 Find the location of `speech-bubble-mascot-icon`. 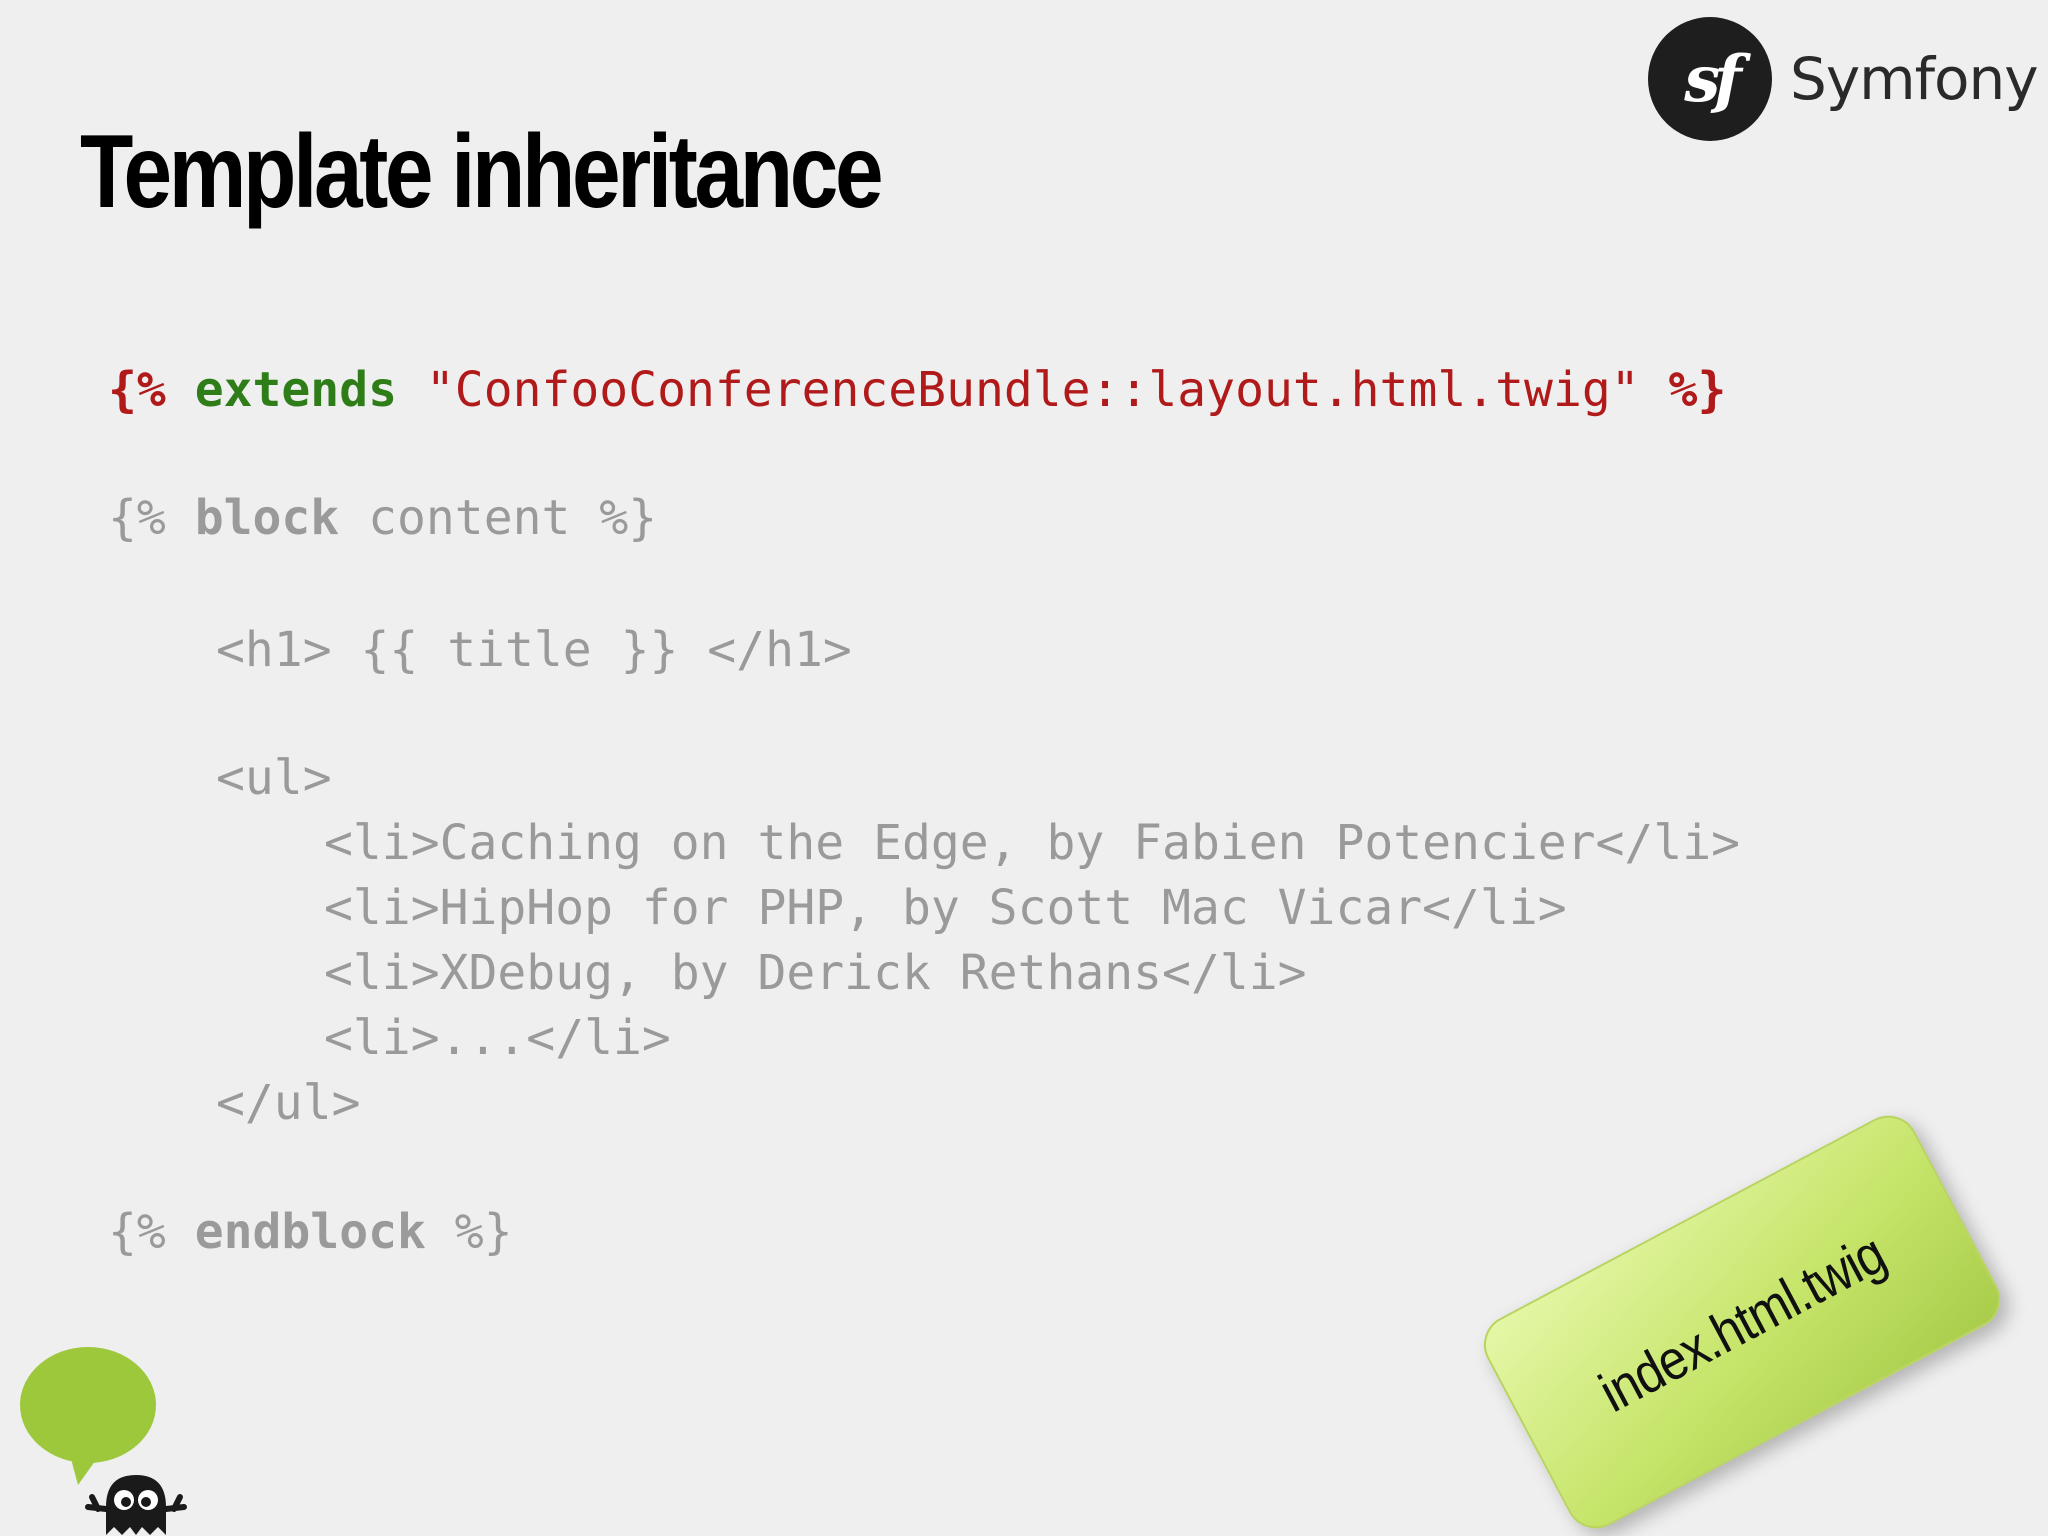

speech-bubble-mascot-icon is located at coordinates (103, 1441).